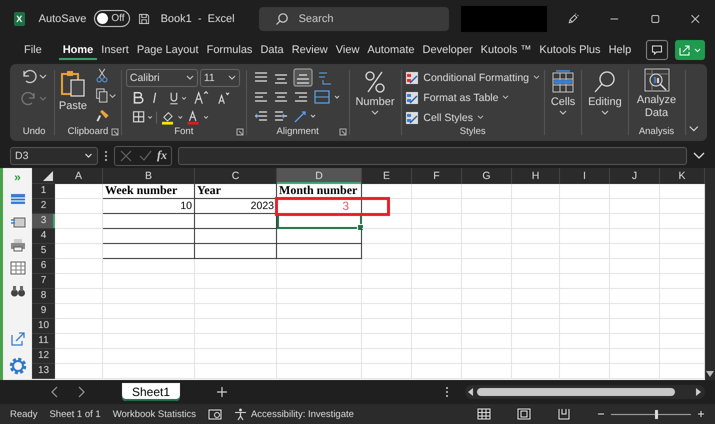 Image resolution: width=715 pixels, height=424 pixels. Describe the element at coordinates (106, 95) in the screenshot. I see `copy-icon` at that location.